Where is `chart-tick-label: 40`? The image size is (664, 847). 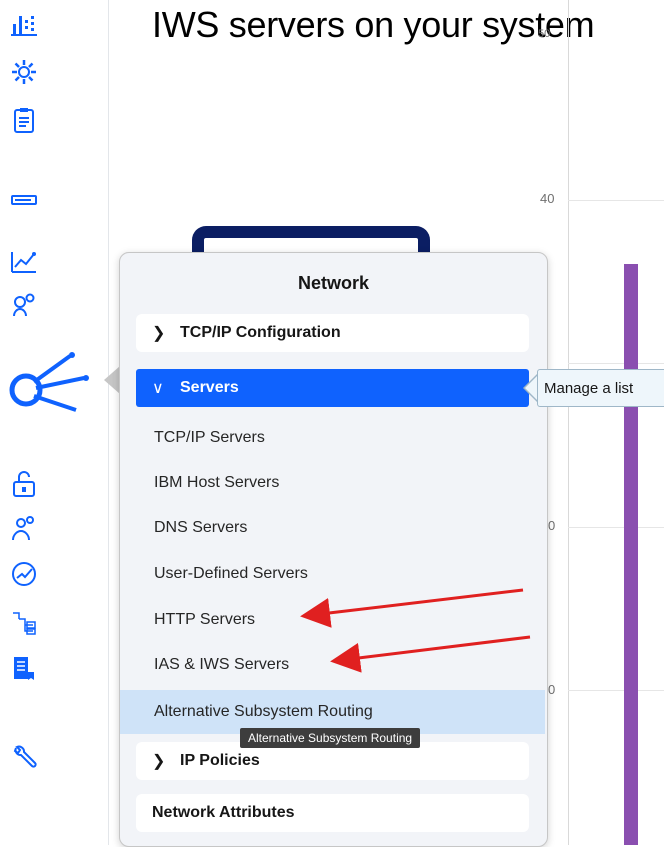 chart-tick-label: 40 is located at coordinates (547, 198).